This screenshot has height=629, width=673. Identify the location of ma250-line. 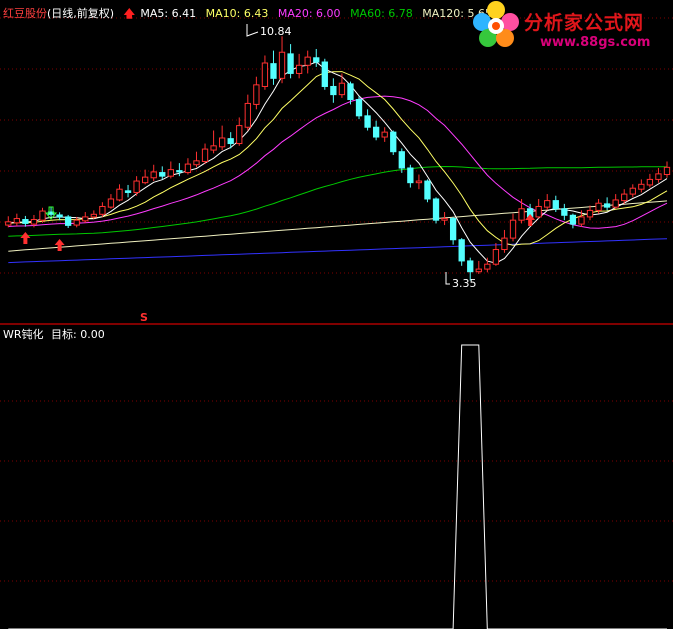
(338, 251).